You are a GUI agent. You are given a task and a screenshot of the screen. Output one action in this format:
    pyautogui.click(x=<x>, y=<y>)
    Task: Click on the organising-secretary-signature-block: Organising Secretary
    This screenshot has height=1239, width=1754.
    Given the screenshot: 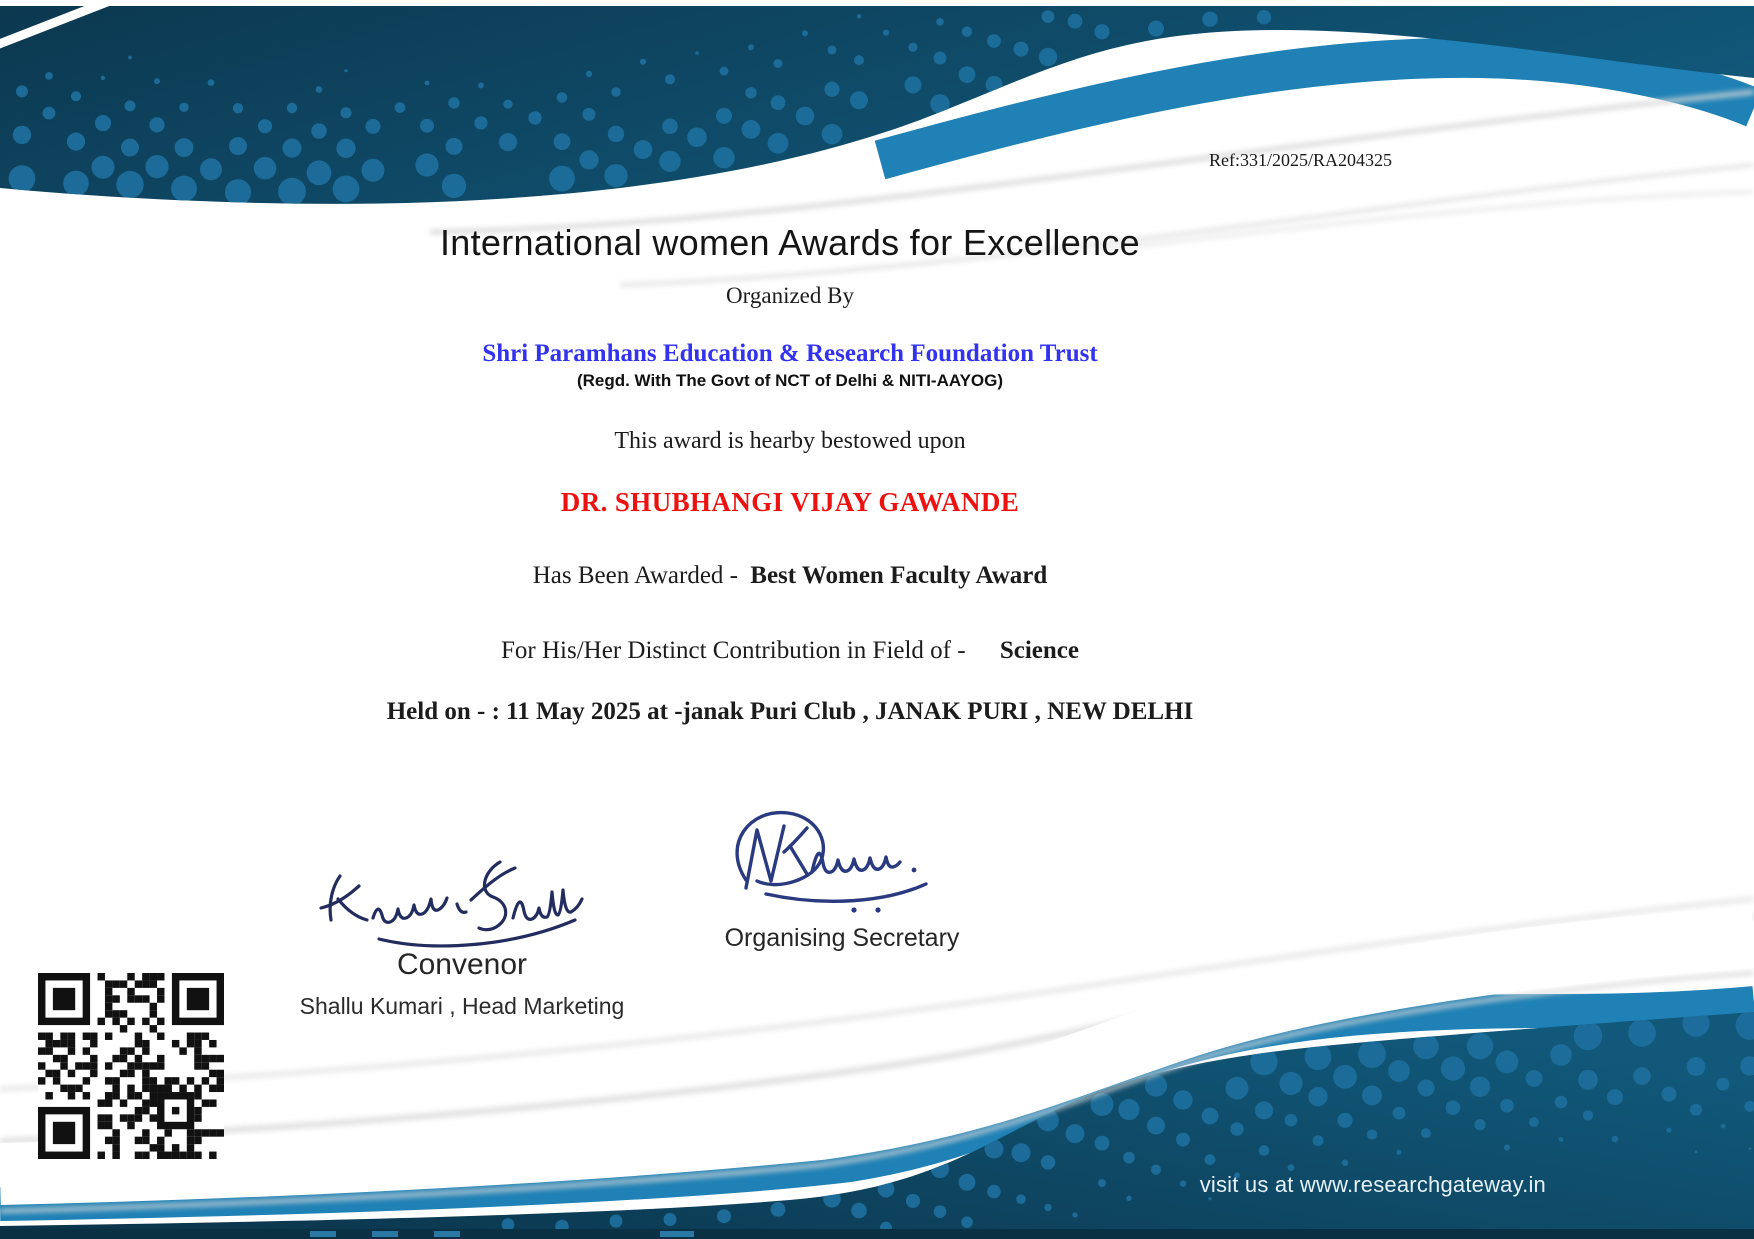 What is the action you would take?
    pyautogui.click(x=842, y=876)
    